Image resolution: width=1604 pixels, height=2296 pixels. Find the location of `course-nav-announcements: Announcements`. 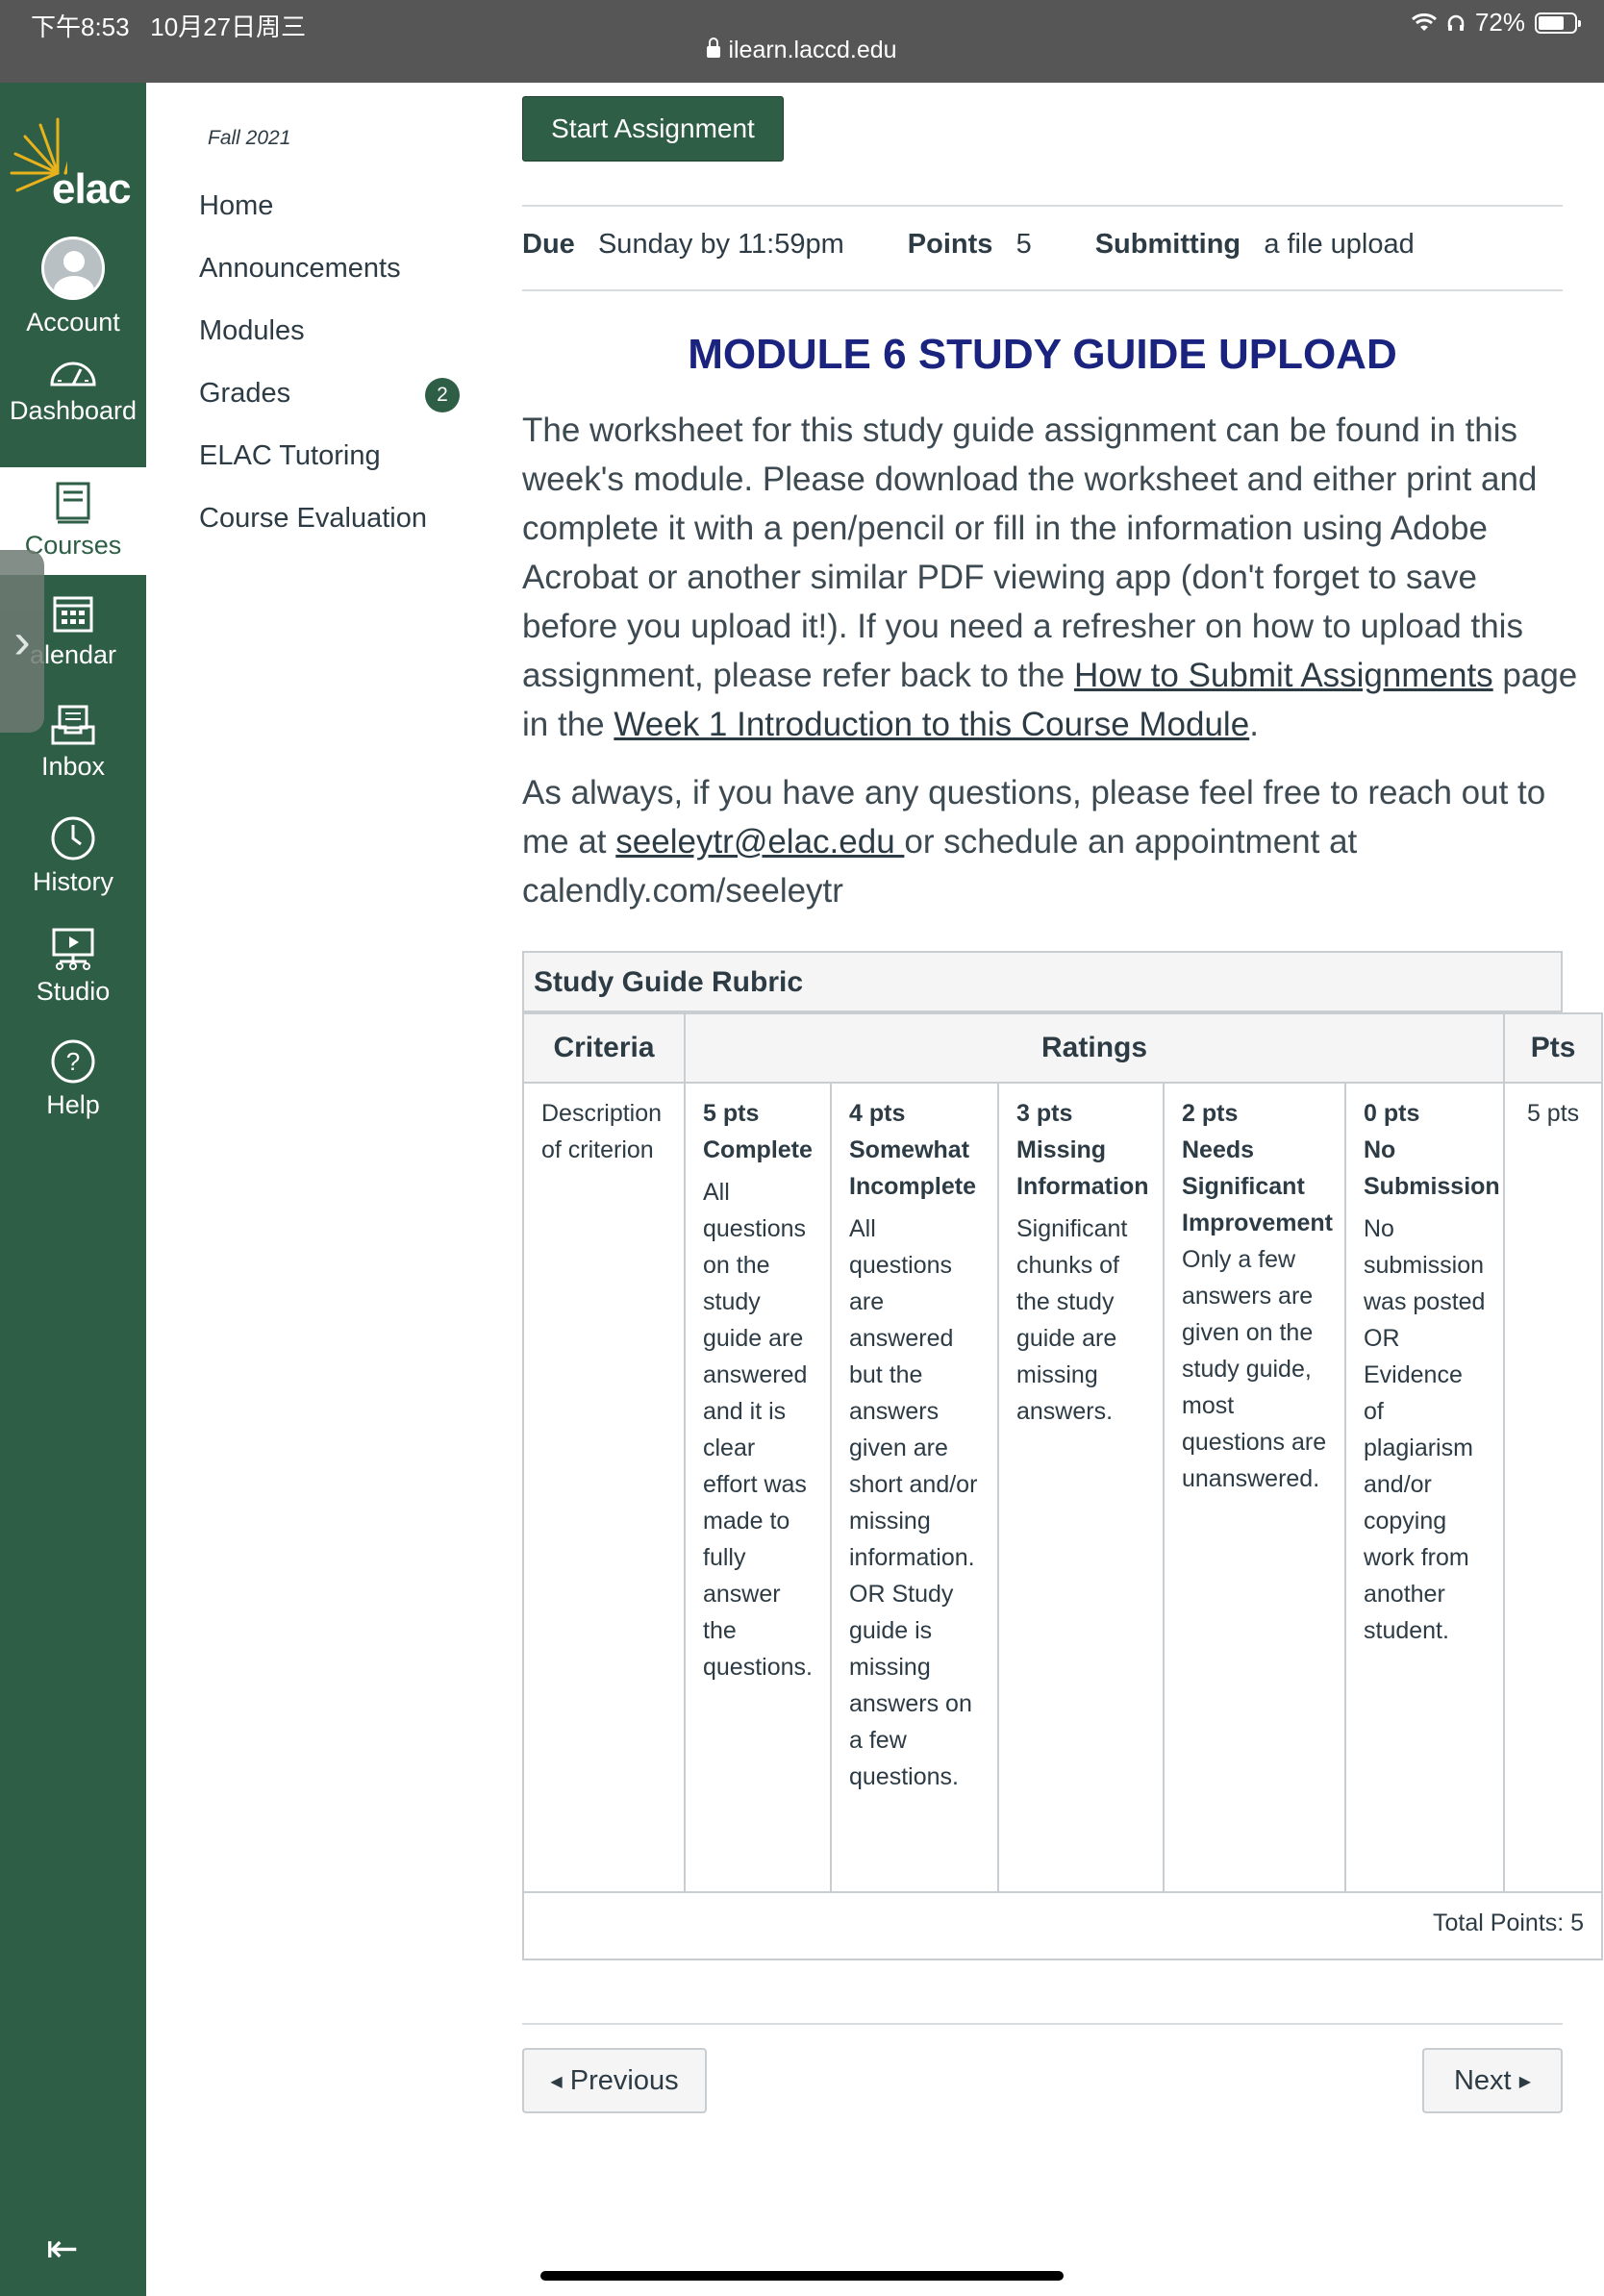

course-nav-announcements: Announcements is located at coordinates (300, 269).